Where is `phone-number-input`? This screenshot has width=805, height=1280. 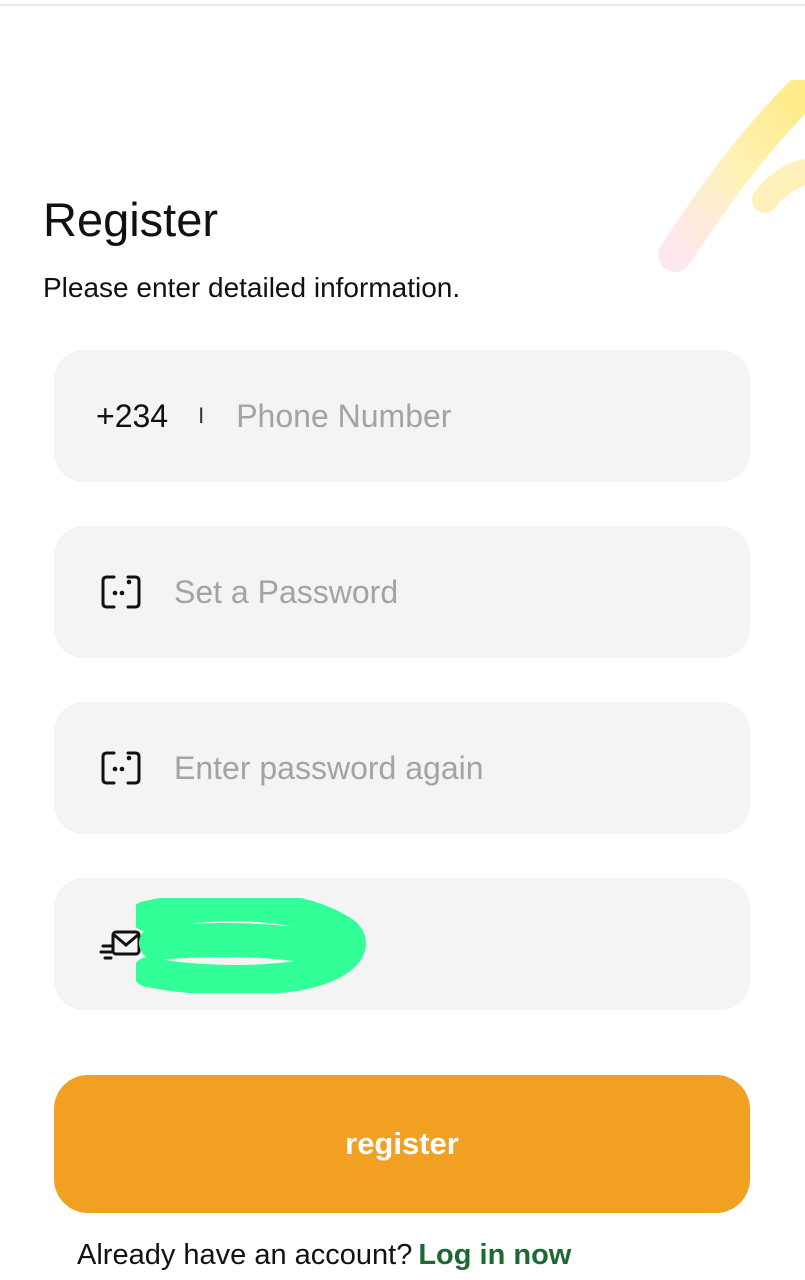
phone-number-input is located at coordinates (456, 416).